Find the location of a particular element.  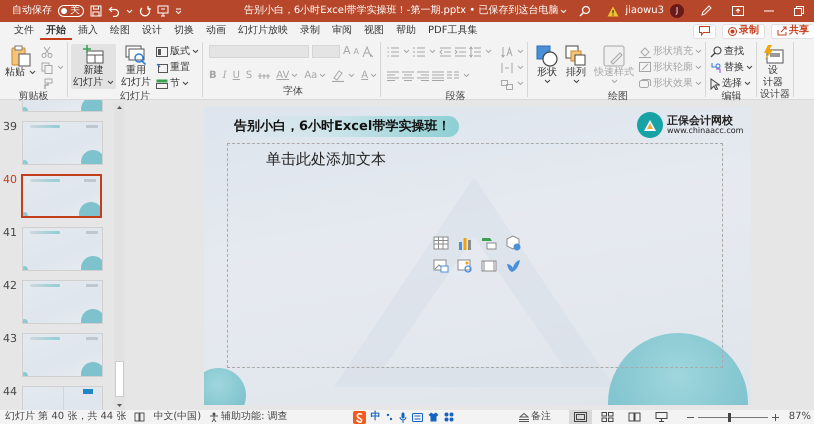

menu-tab: 录制 is located at coordinates (310, 31).